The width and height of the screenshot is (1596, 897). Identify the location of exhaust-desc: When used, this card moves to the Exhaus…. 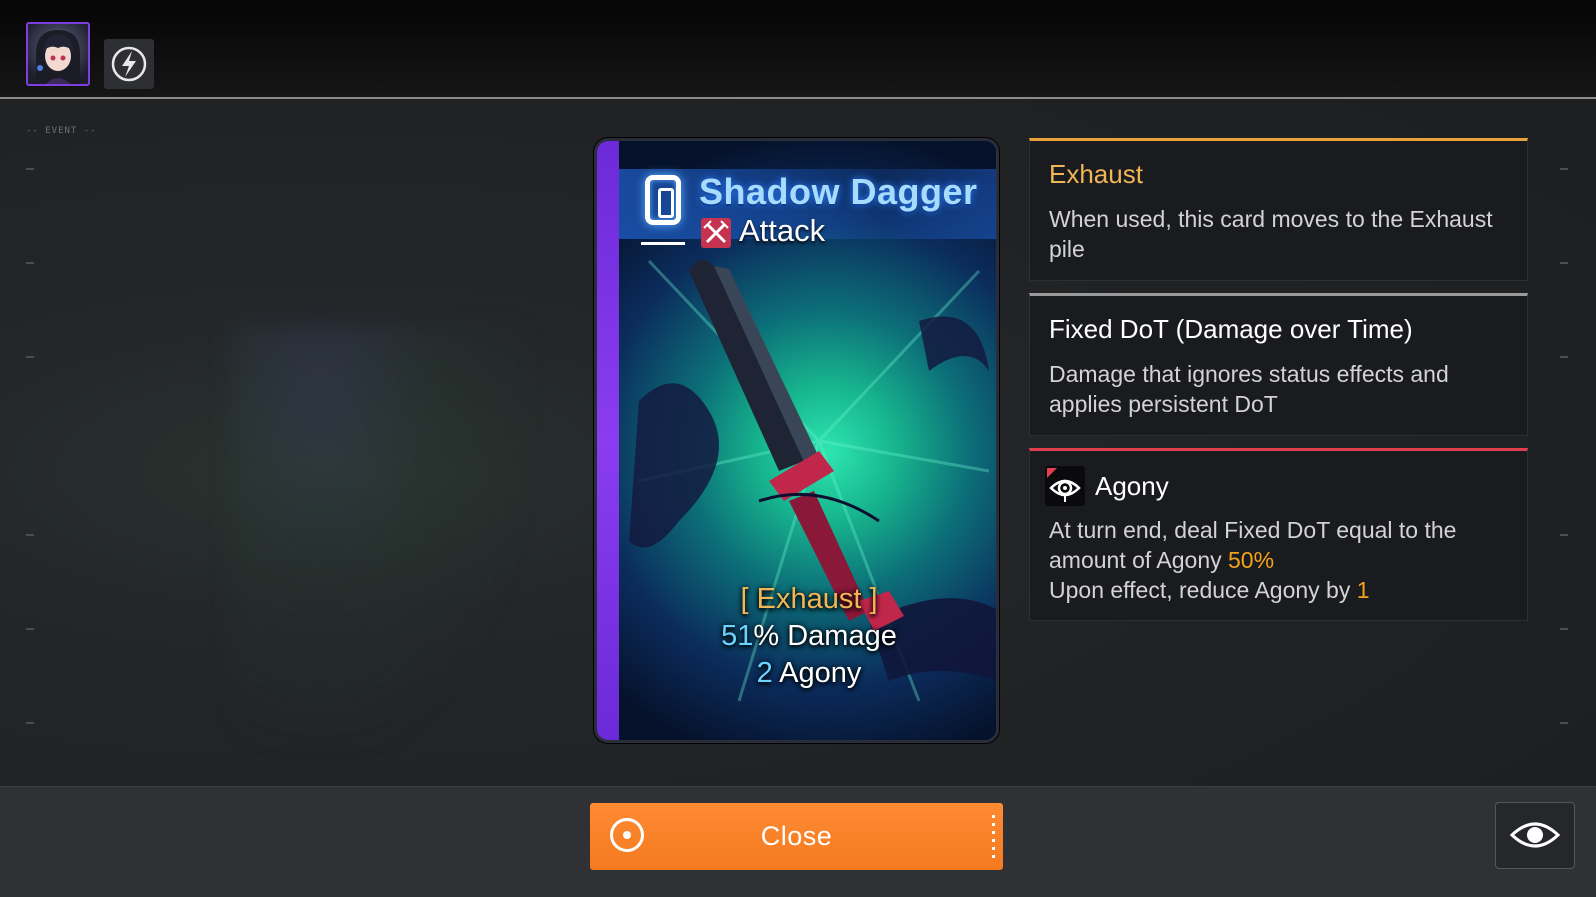
(1271, 234).